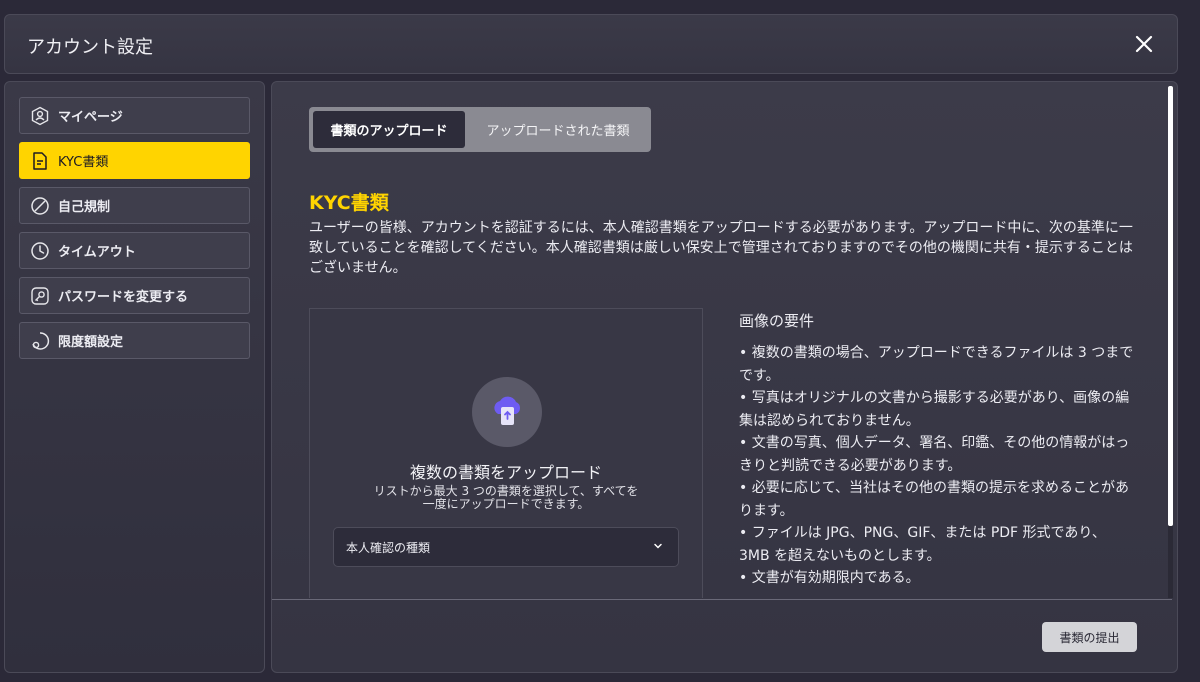 Image resolution: width=1200 pixels, height=682 pixels. I want to click on requirement-item: 文書が有効期限内である。, so click(936, 578).